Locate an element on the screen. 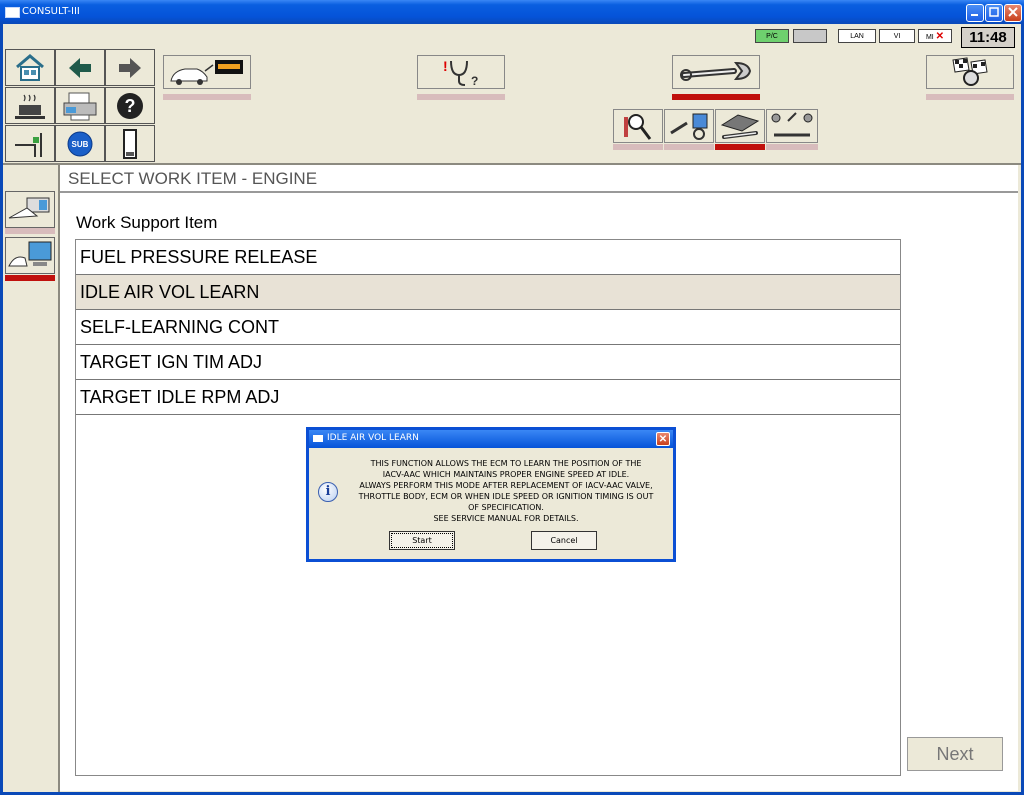  sub-icon: SUB is located at coordinates (80, 143).